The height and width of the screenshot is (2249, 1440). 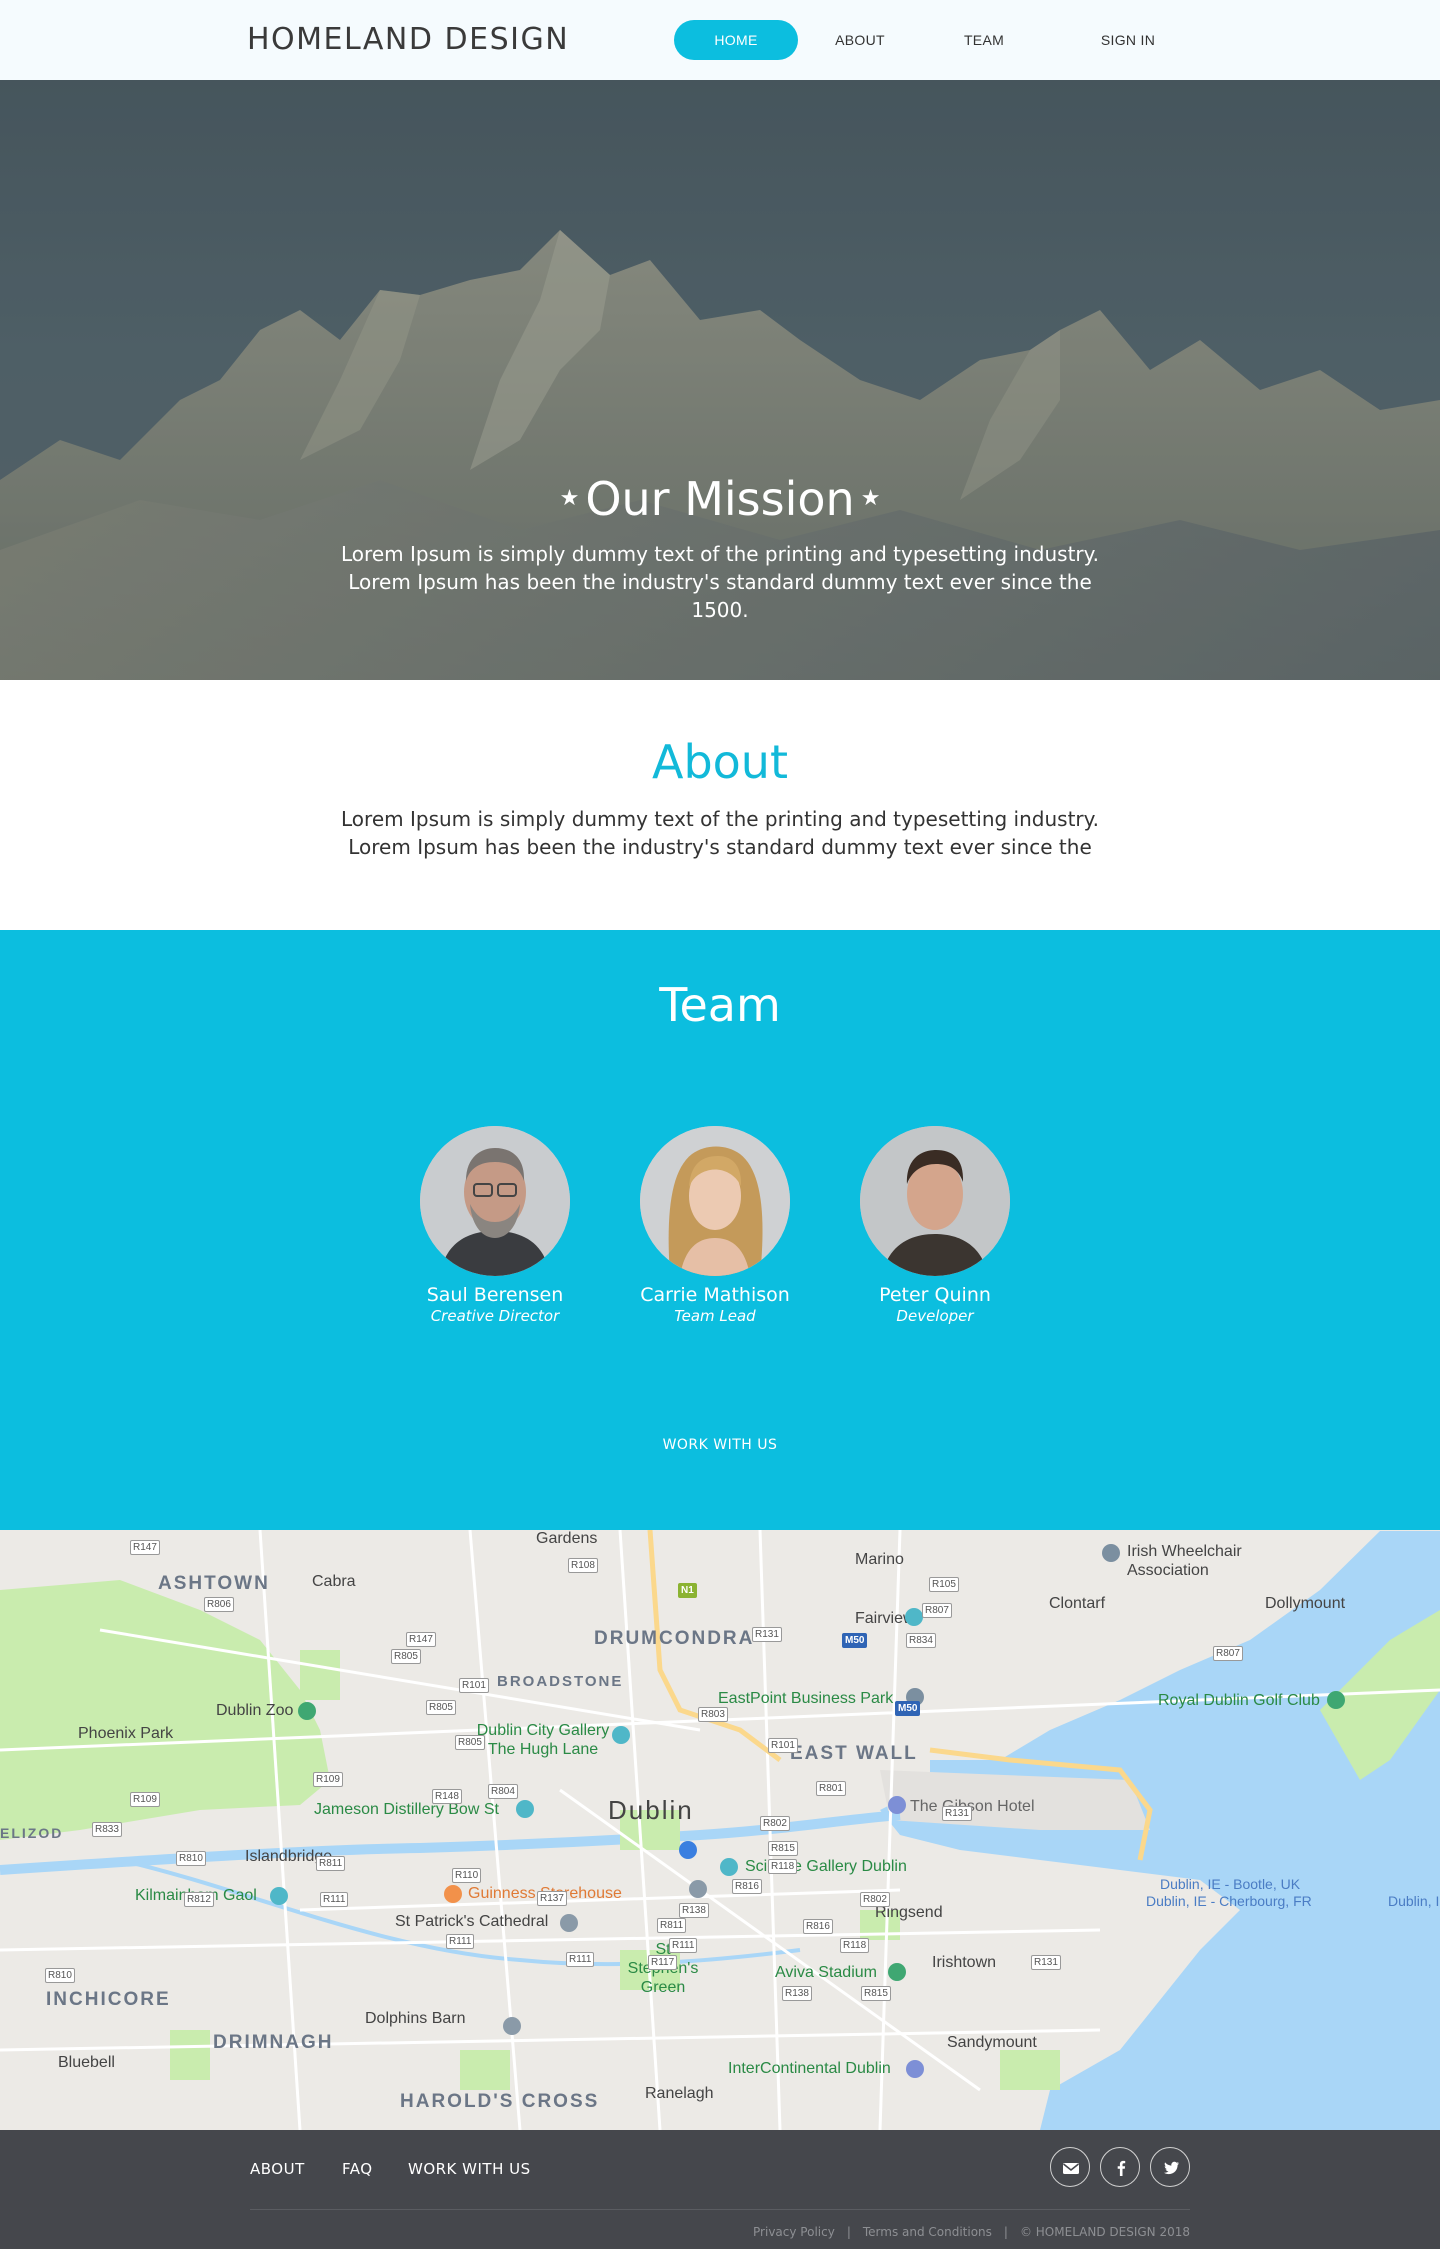 What do you see at coordinates (560, 1681) in the screenshot?
I see `map-district-label: BROADSTONE` at bounding box center [560, 1681].